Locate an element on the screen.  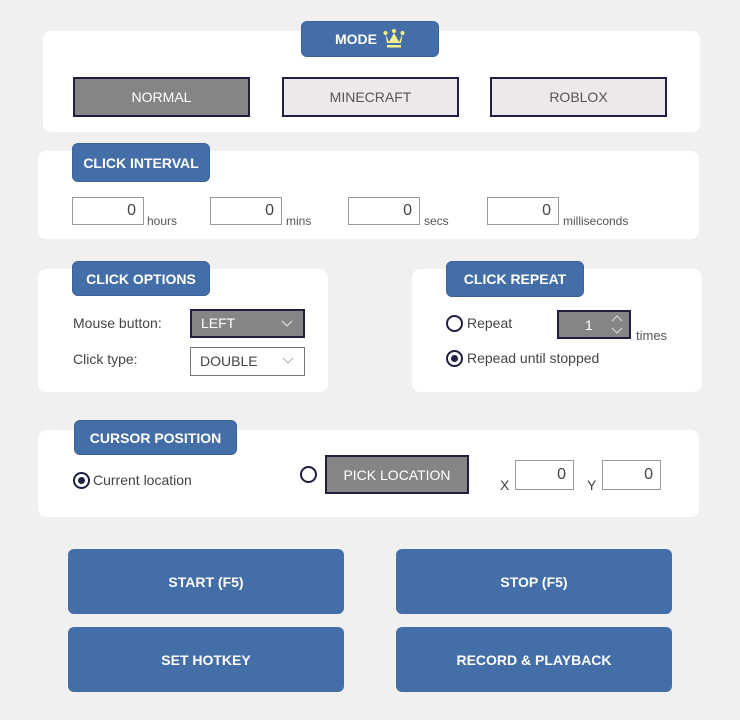
mins-unit-label: mins is located at coordinates (299, 221).